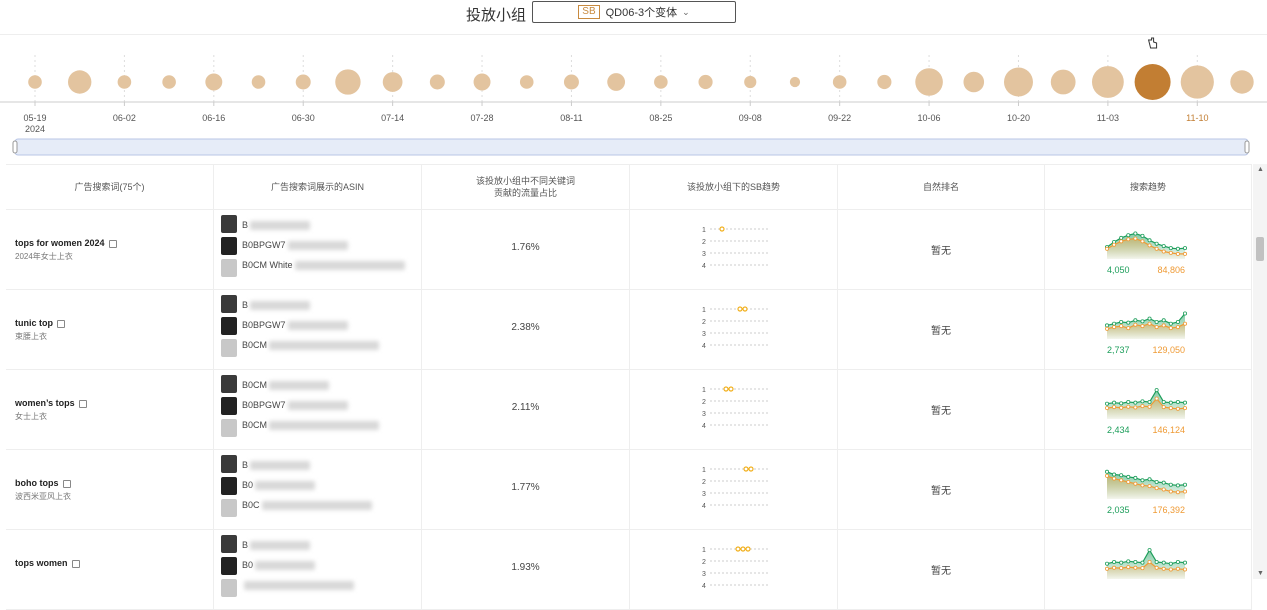 The image size is (1267, 610). What do you see at coordinates (245, 545) in the screenshot?
I see `asin-text: B` at bounding box center [245, 545].